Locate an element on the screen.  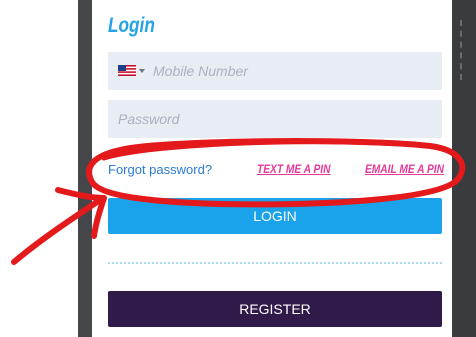
left-background-strip is located at coordinates (85, 168).